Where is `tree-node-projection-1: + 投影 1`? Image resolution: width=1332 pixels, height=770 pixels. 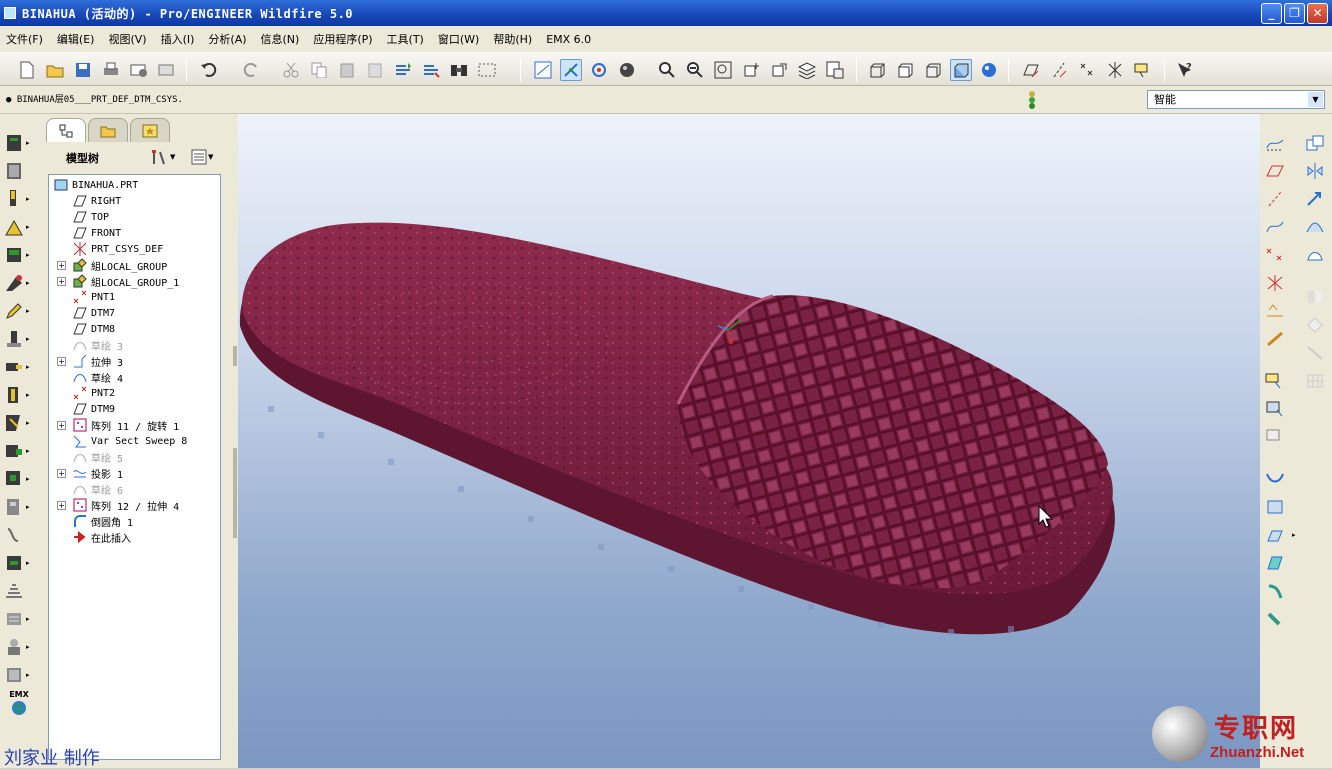 tree-node-projection-1: + 投影 1 is located at coordinates (90, 473).